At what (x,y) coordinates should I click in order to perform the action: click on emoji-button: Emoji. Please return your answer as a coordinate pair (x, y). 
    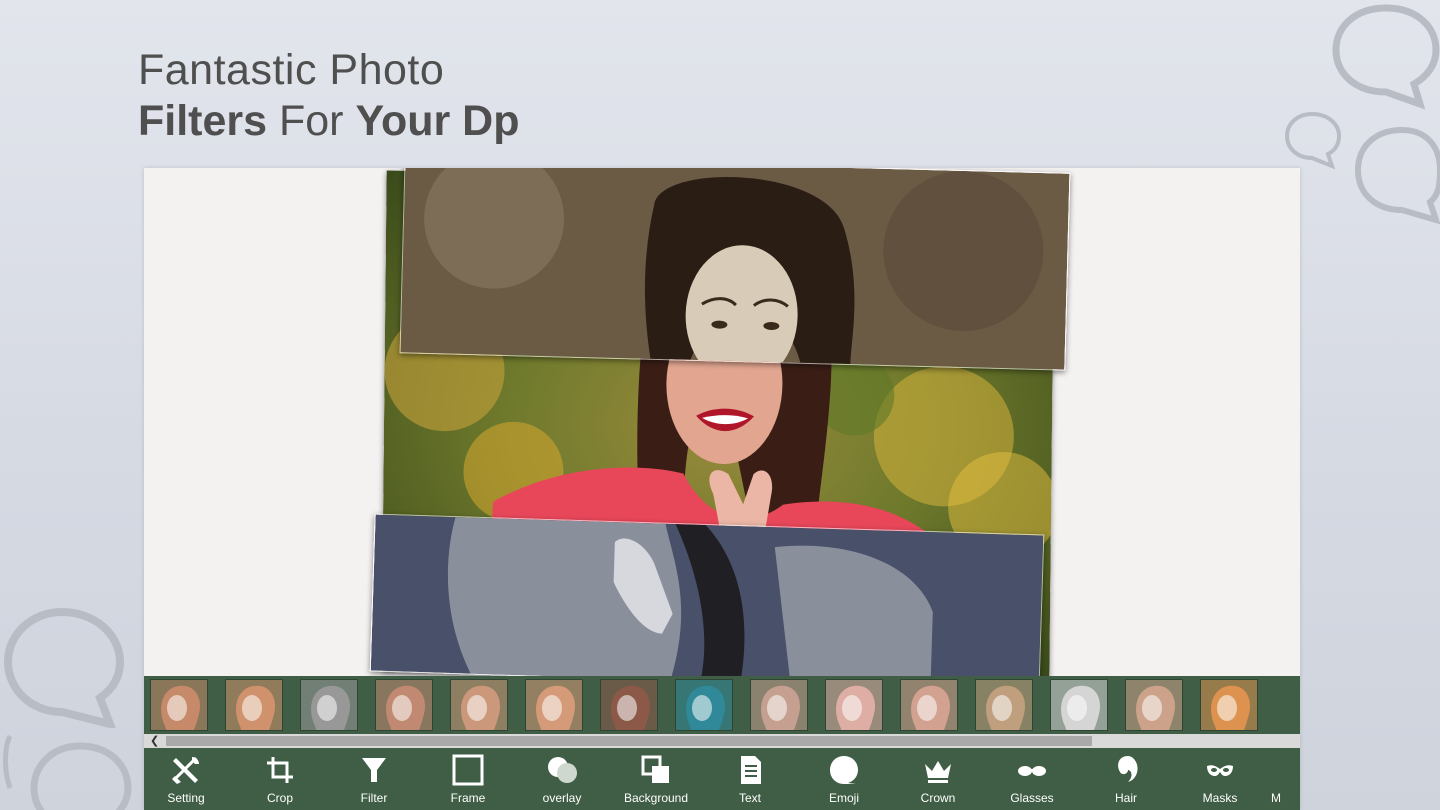
    Looking at the image, I should click on (844, 779).